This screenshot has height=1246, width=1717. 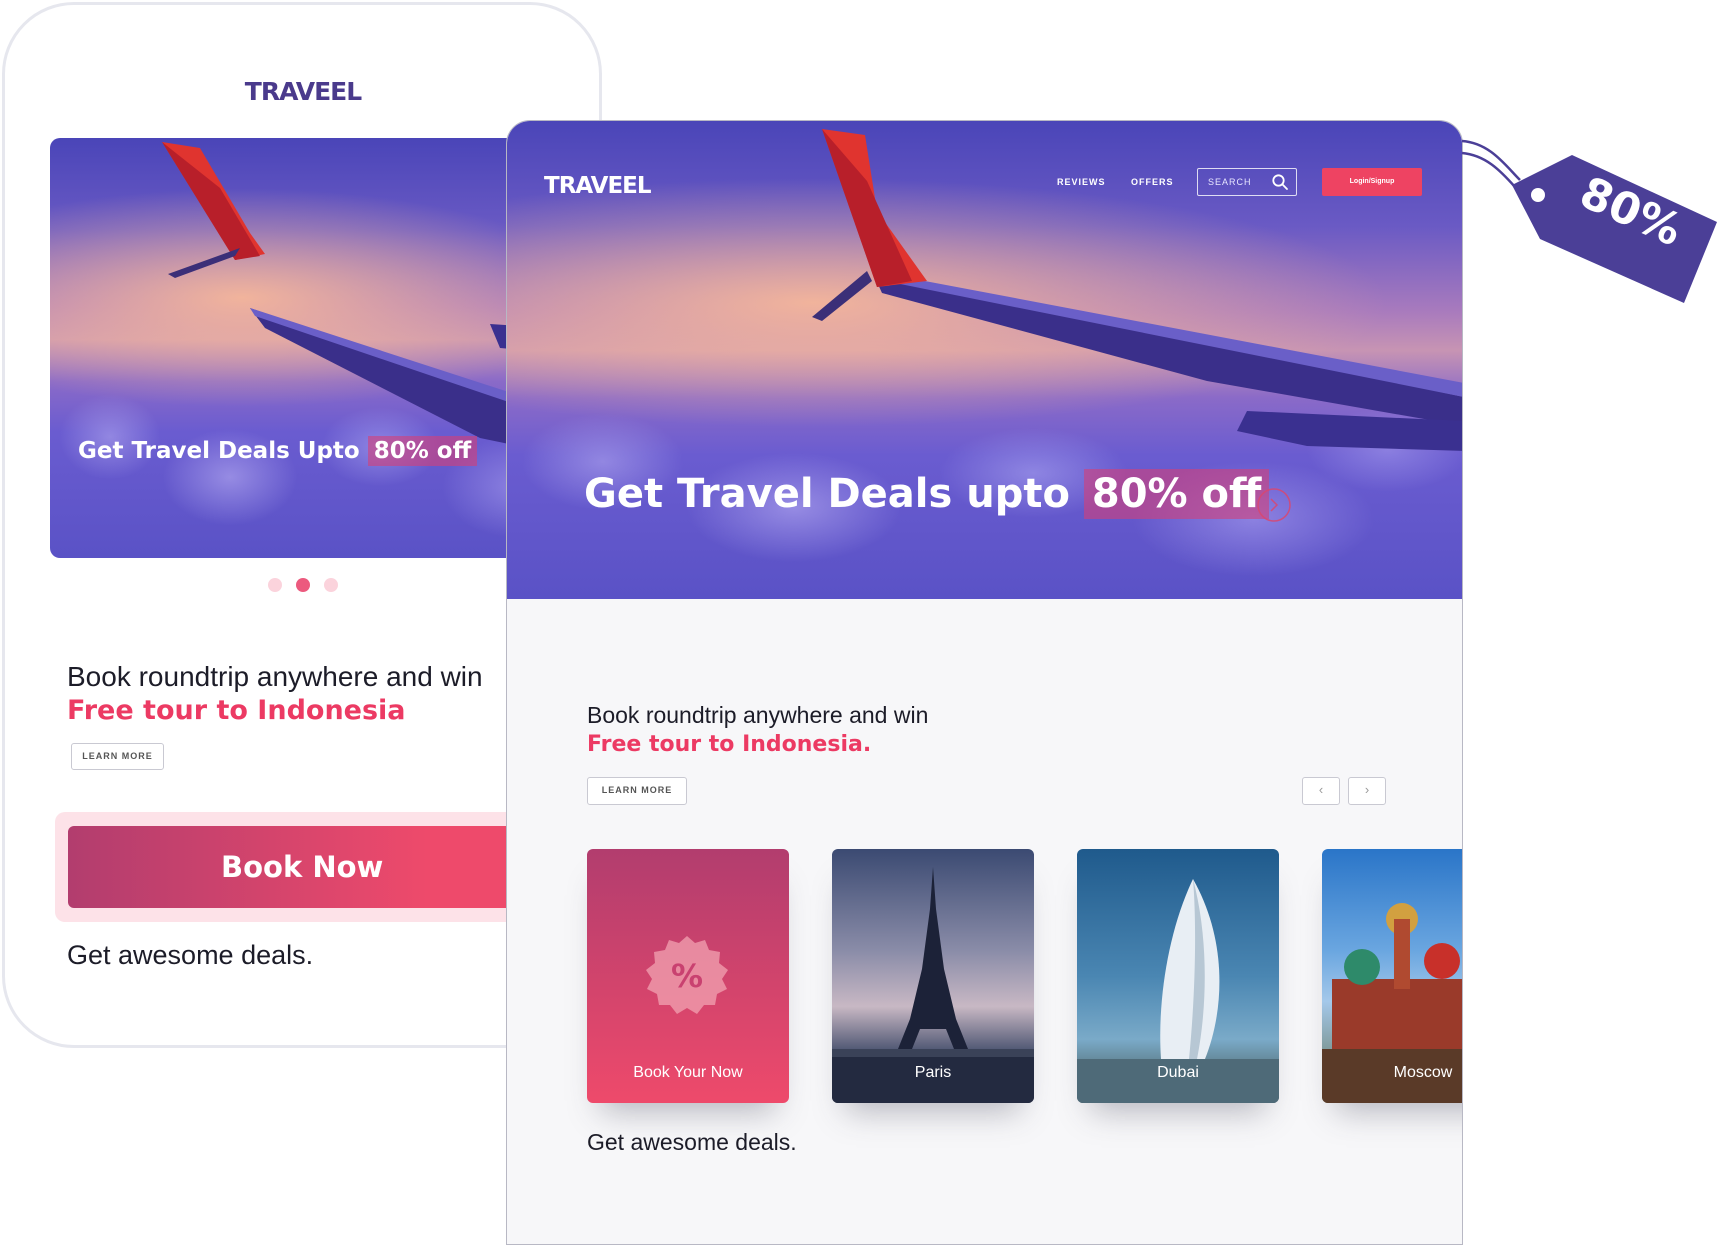 I want to click on desktop-hero-highlight: 80% off, so click(x=1176, y=494).